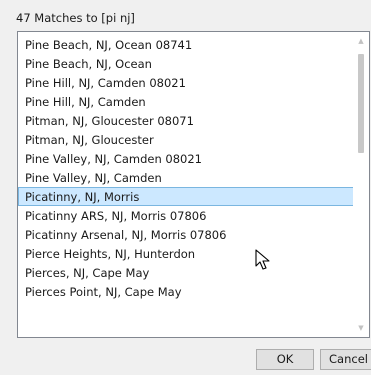 This screenshot has width=371, height=375. Describe the element at coordinates (186, 177) in the screenshot. I see `list-item: Pine Valley, NJ, Camden` at that location.